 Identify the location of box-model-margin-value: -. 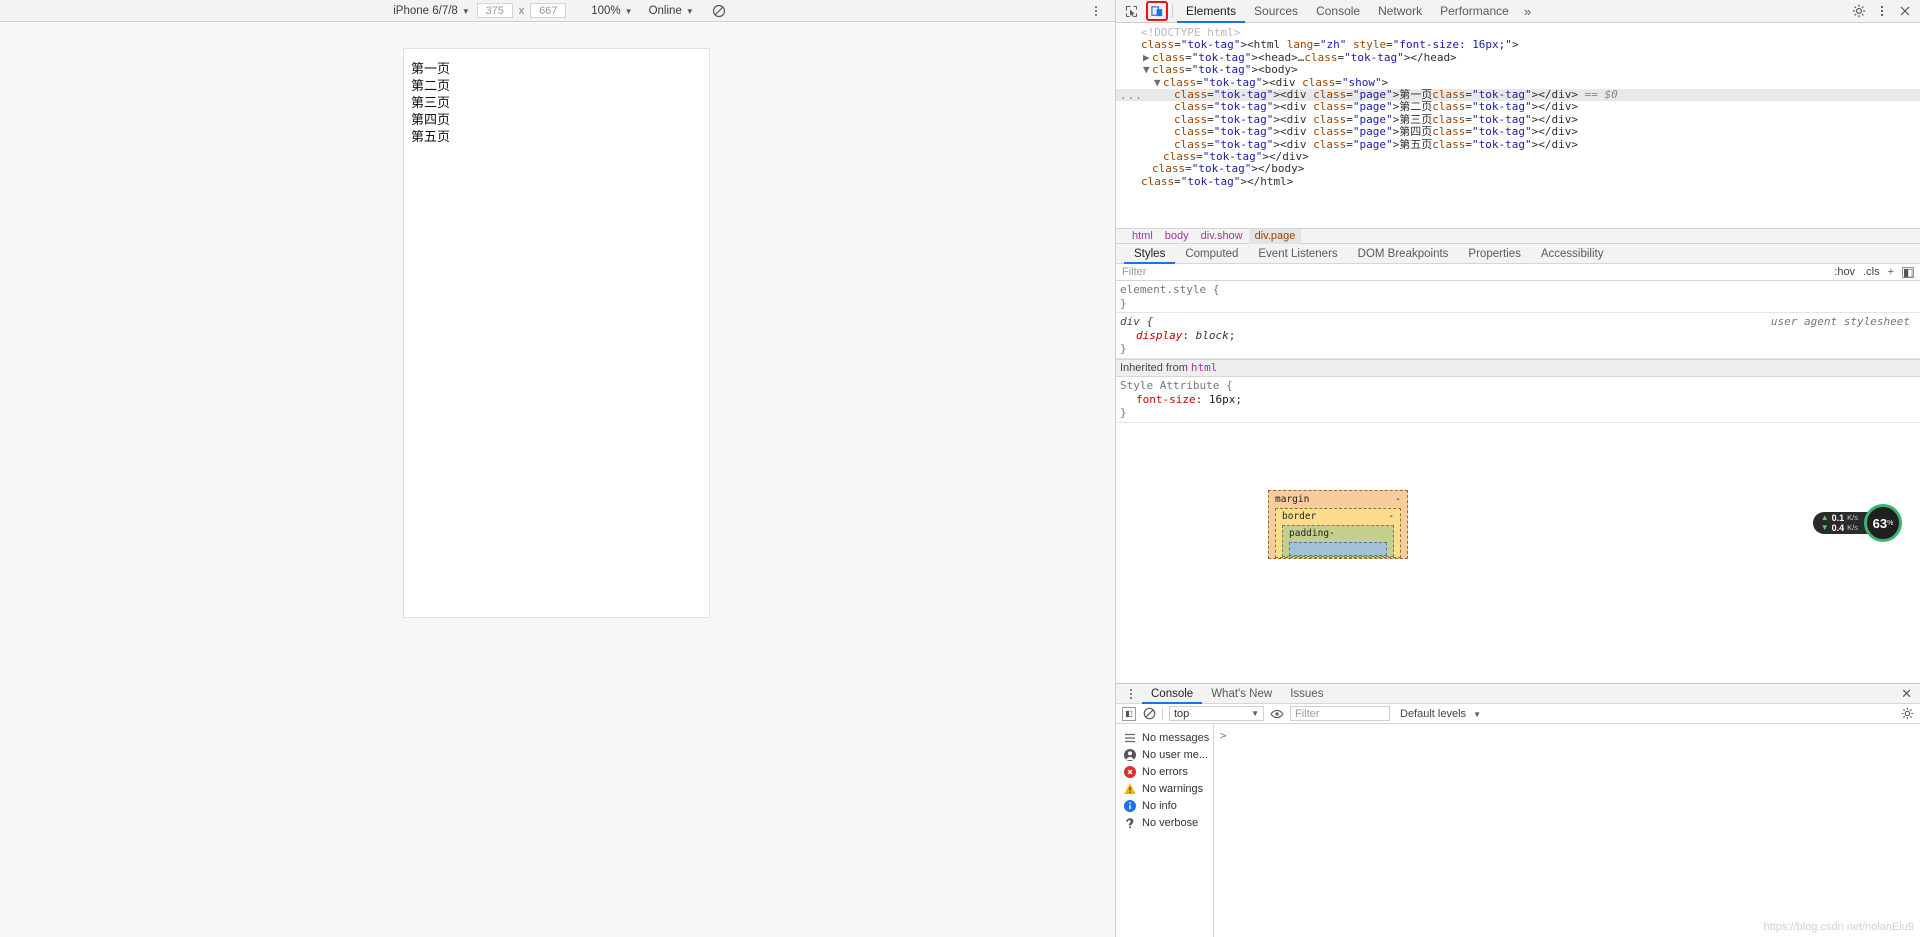
(1398, 499).